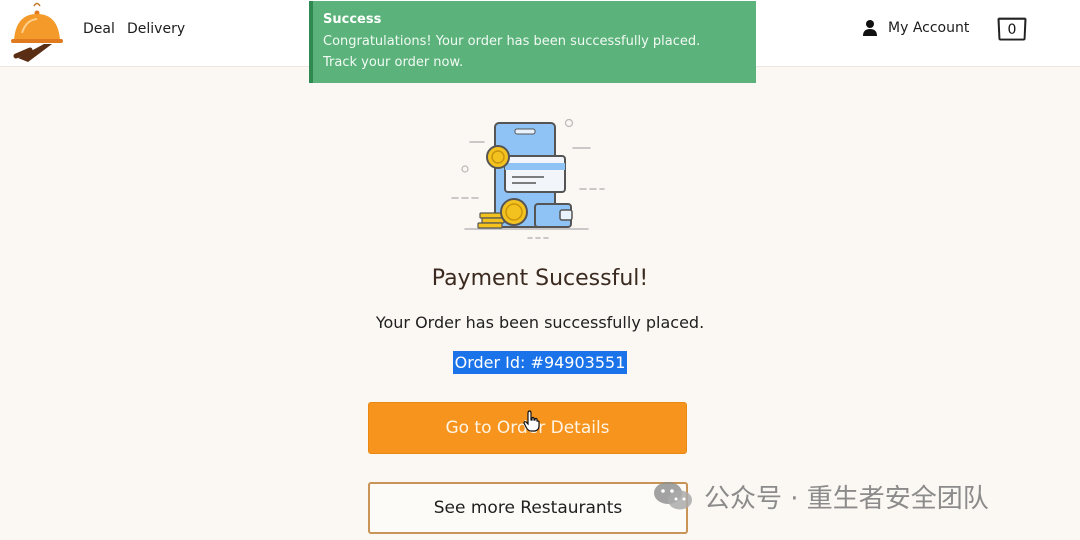  I want to click on user-icon, so click(870, 28).